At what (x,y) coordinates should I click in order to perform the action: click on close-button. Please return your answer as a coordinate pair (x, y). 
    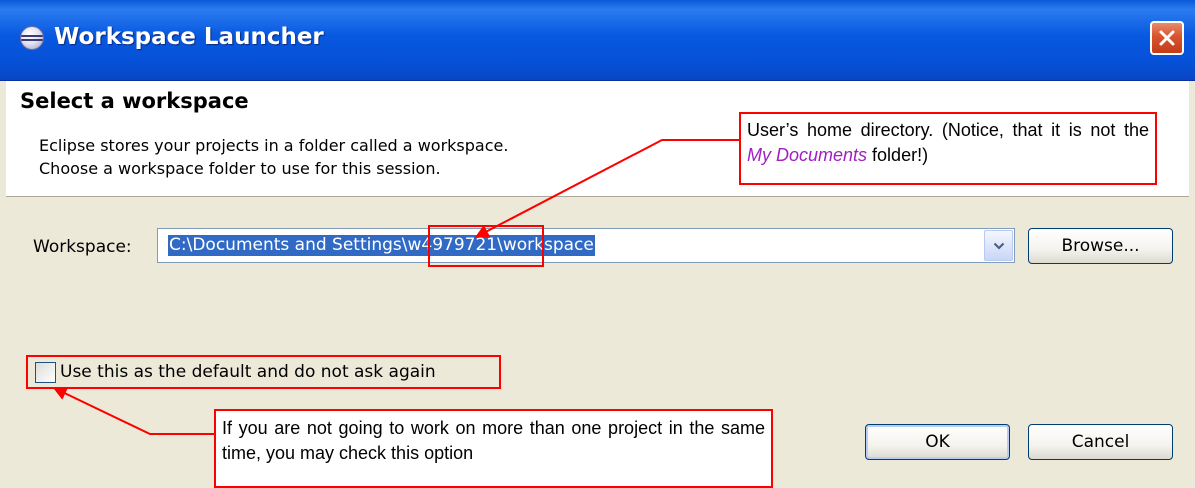
    Looking at the image, I should click on (1167, 38).